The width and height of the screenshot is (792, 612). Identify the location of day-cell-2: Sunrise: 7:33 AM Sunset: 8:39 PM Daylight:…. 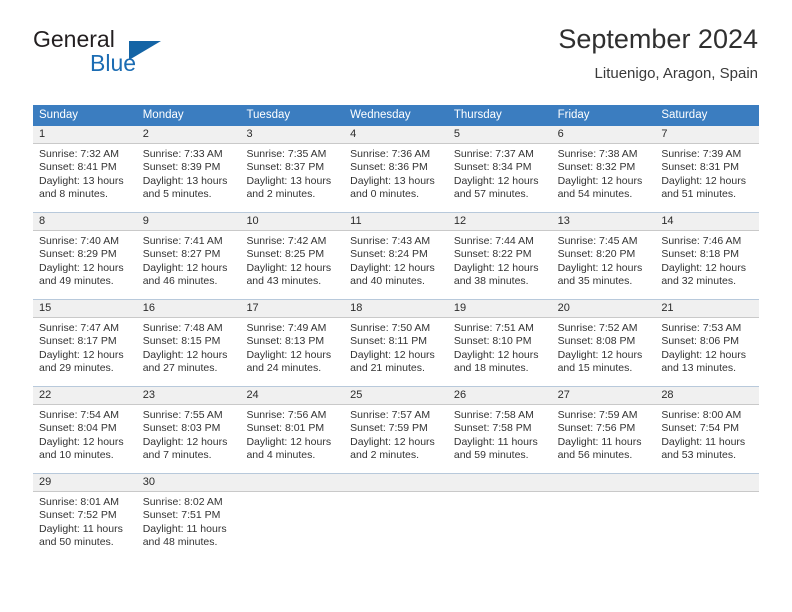
(189, 178).